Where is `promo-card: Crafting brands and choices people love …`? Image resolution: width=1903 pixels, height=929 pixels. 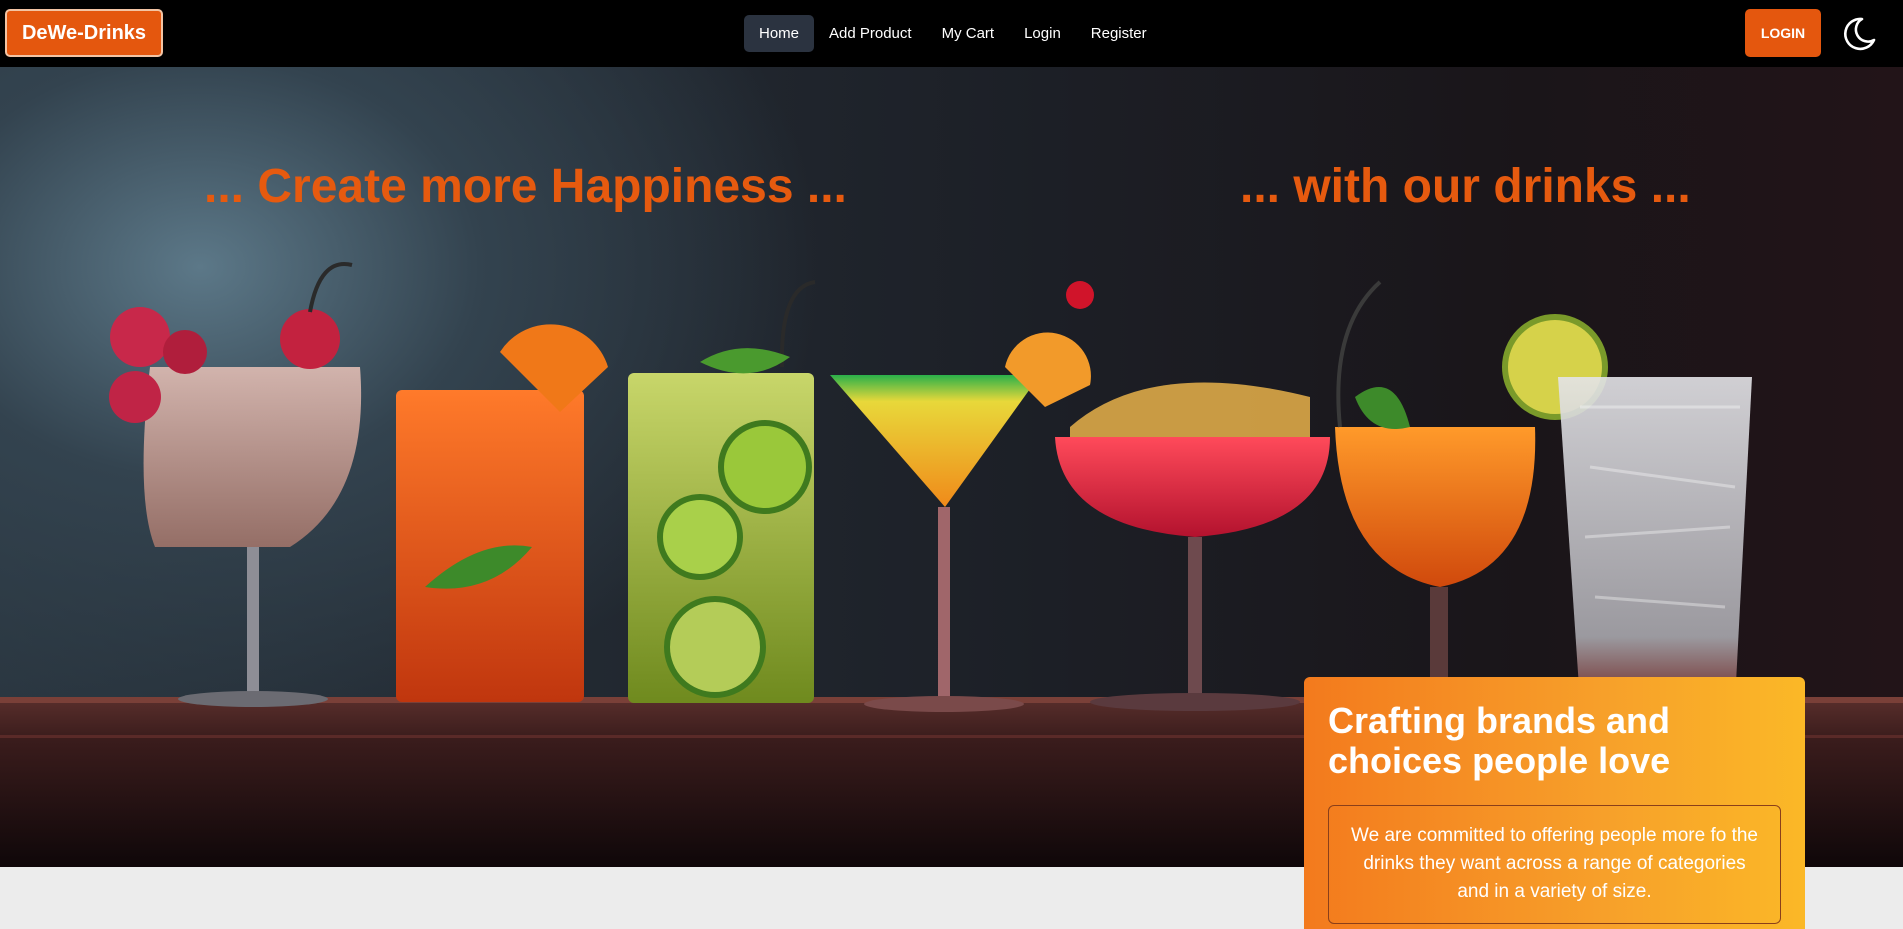
promo-card: Crafting brands and choices people love … is located at coordinates (1554, 803).